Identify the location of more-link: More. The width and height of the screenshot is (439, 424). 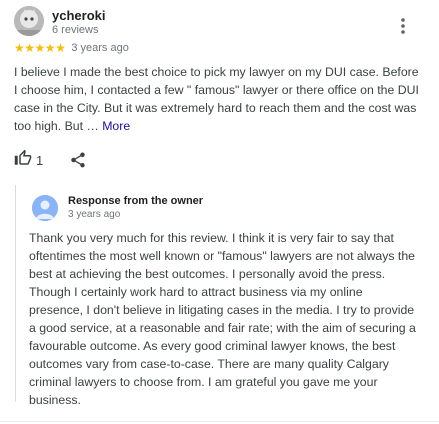
(116, 126).